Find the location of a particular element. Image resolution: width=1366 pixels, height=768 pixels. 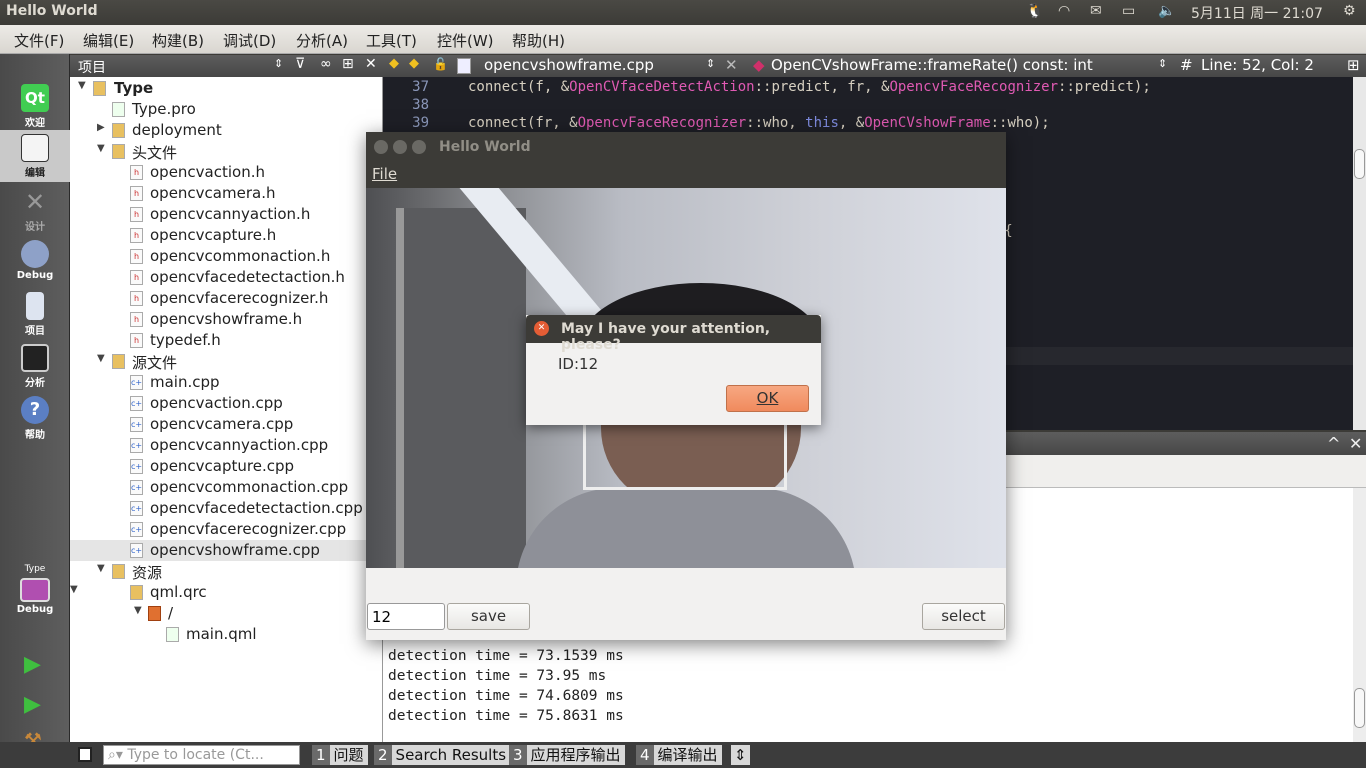

tree-item: h opencvcannyaction.h is located at coordinates (226, 214).